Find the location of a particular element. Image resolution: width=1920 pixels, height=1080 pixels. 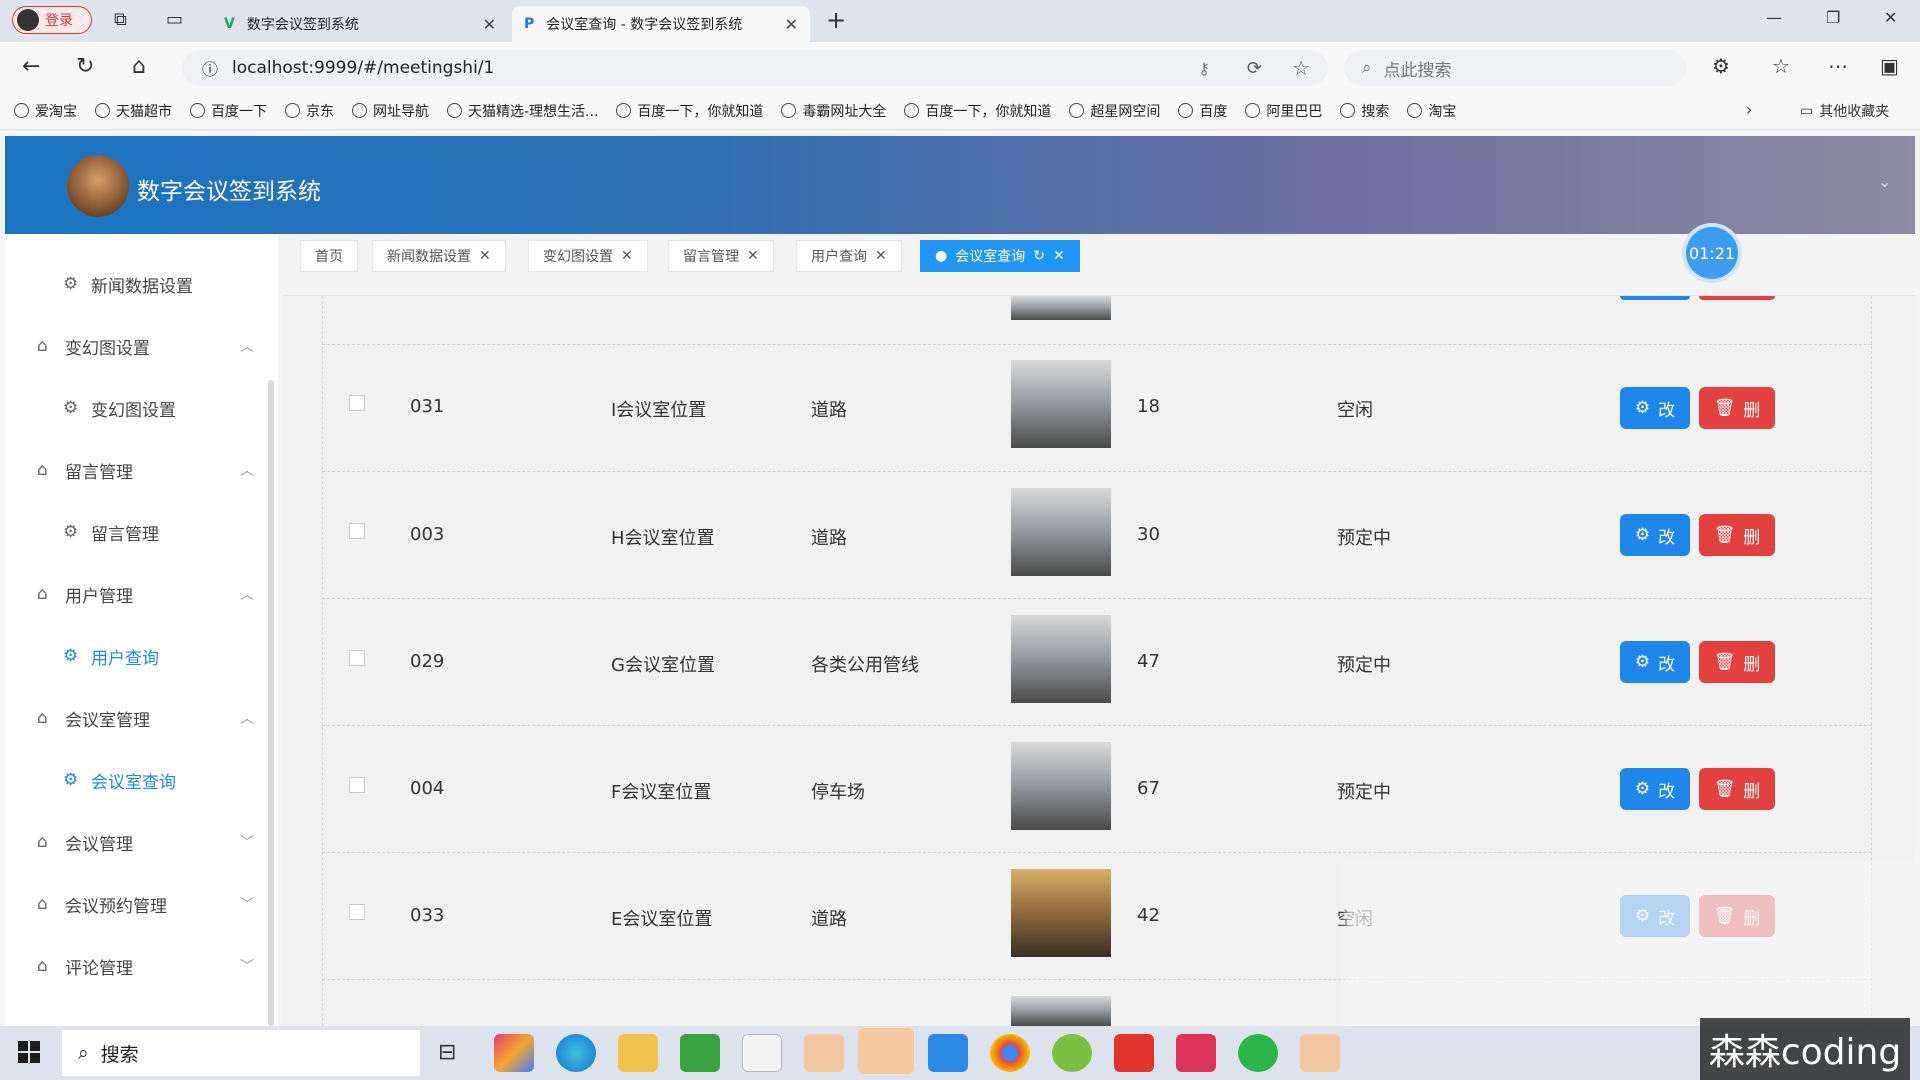

sidebar-item-news-settings: ⚙ 新闻数据设置 is located at coordinates (141, 284).